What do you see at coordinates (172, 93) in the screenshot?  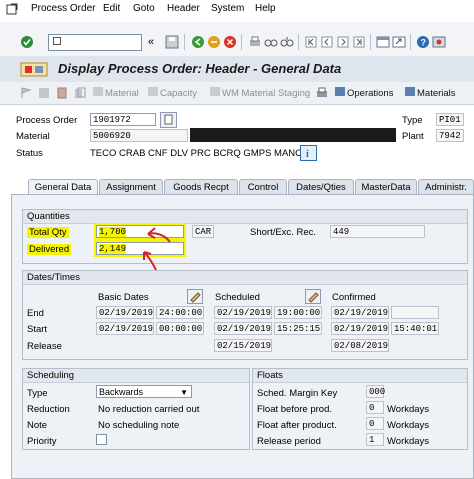 I see `capacity-button: Capacity` at bounding box center [172, 93].